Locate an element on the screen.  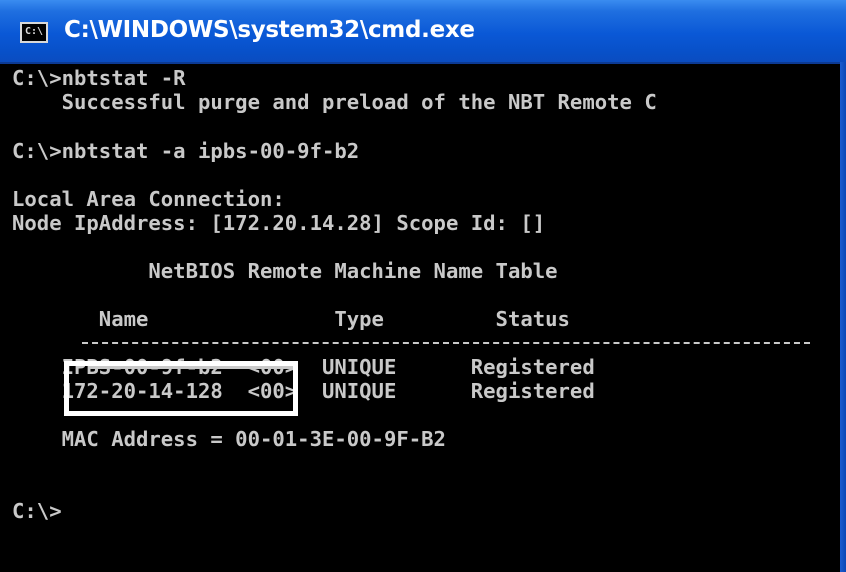
table-header-divider is located at coordinates (446, 343).